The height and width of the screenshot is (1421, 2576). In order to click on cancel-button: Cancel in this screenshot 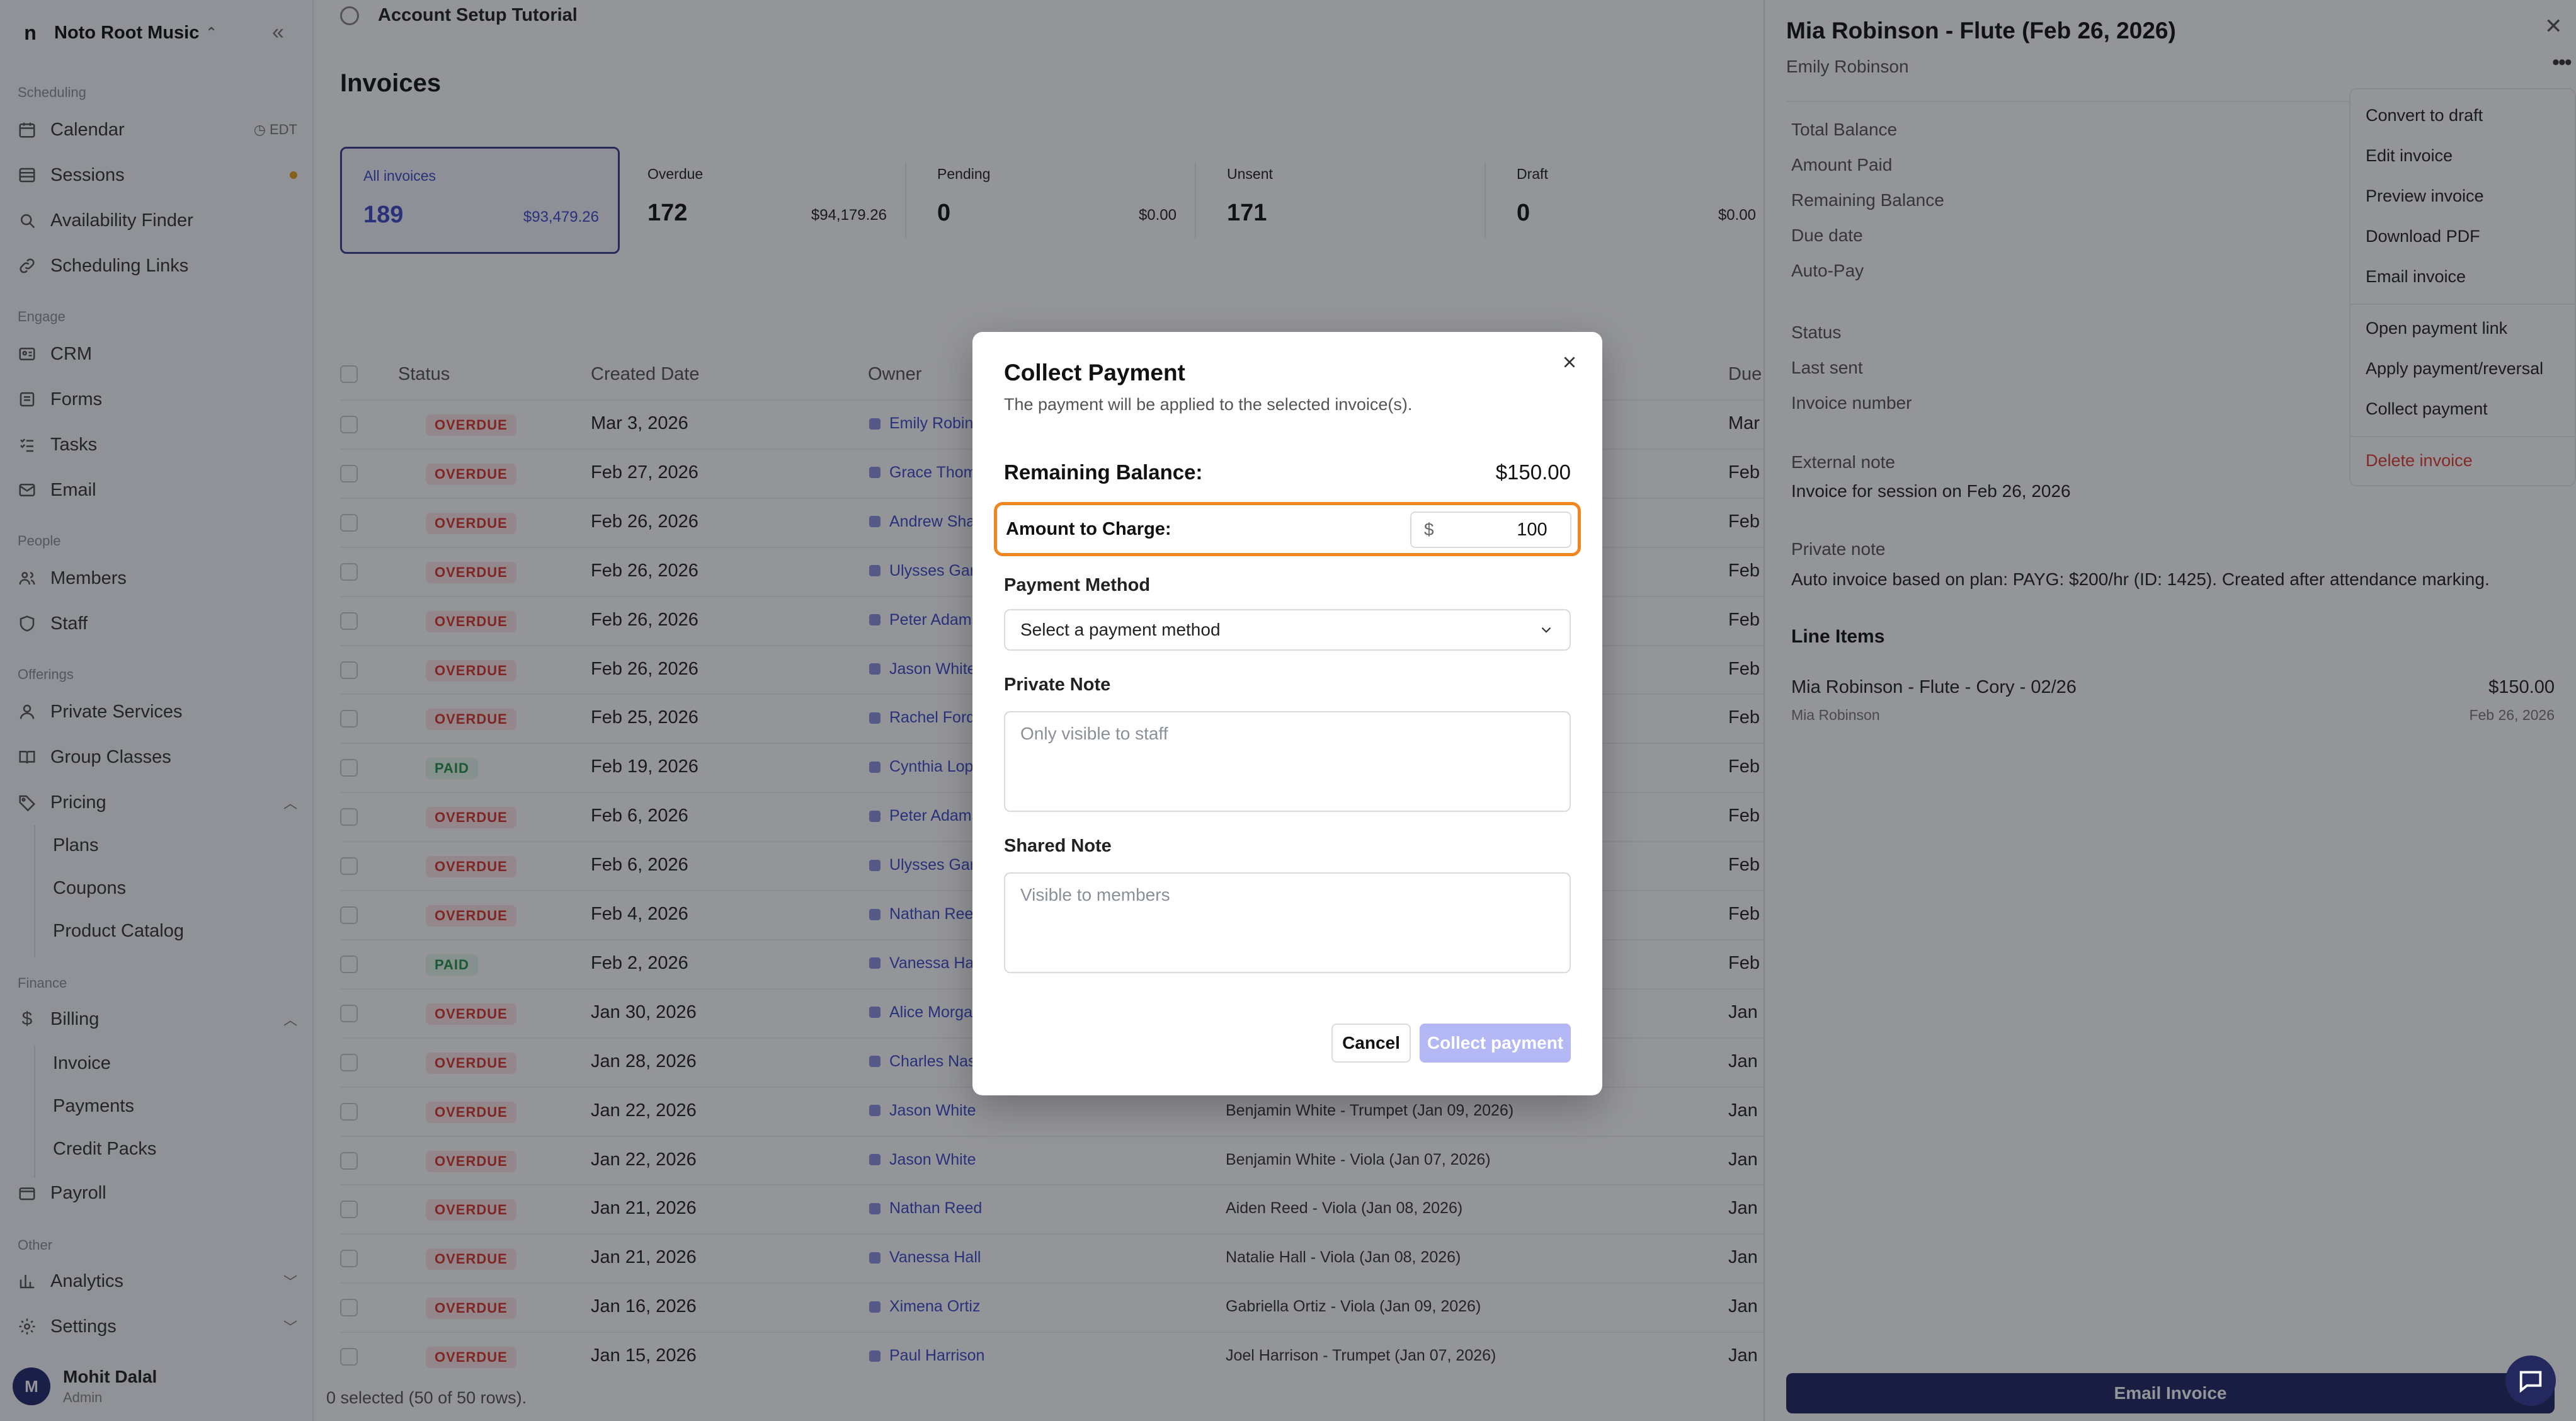, I will do `click(1371, 1043)`.